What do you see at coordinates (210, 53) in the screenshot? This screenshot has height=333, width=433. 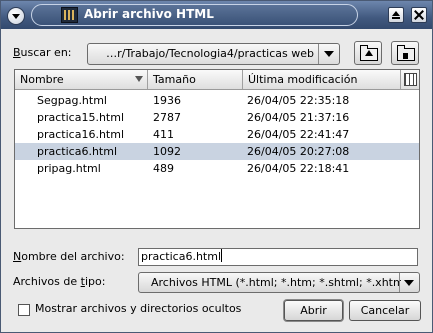 I see `look-in-path: …r/Trabajo/Tecnologia4/practicas web` at bounding box center [210, 53].